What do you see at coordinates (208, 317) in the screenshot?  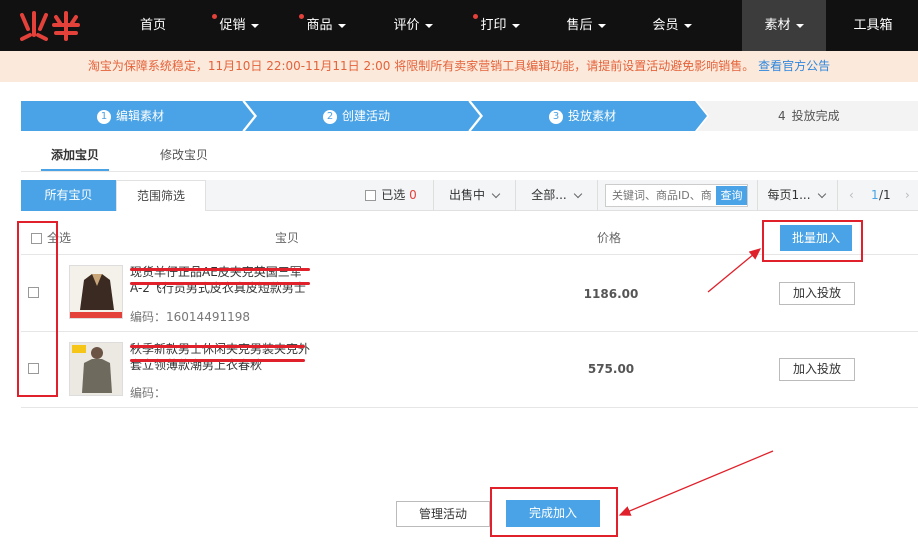 I see `item-code-value: 16014491198` at bounding box center [208, 317].